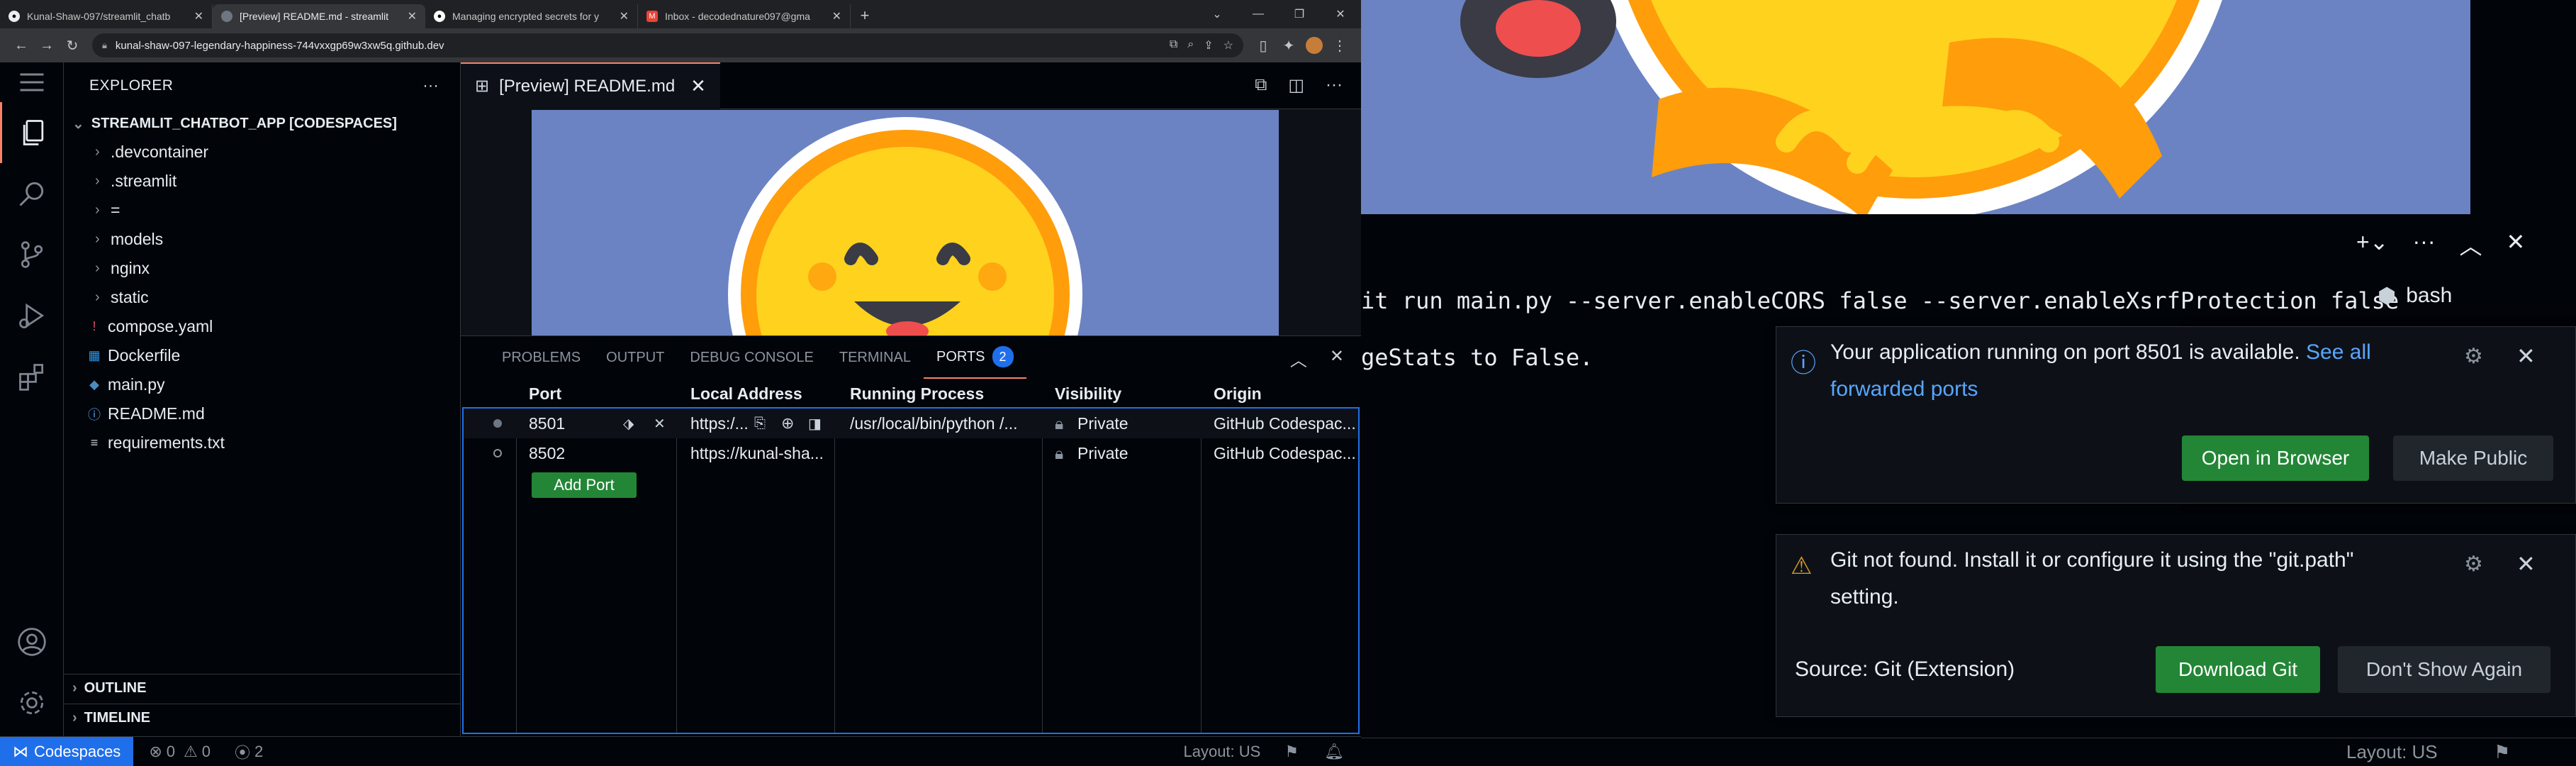 Image resolution: width=2576 pixels, height=766 pixels. Describe the element at coordinates (262, 413) in the screenshot. I see `tree-item-file: ⓘ README.md` at that location.